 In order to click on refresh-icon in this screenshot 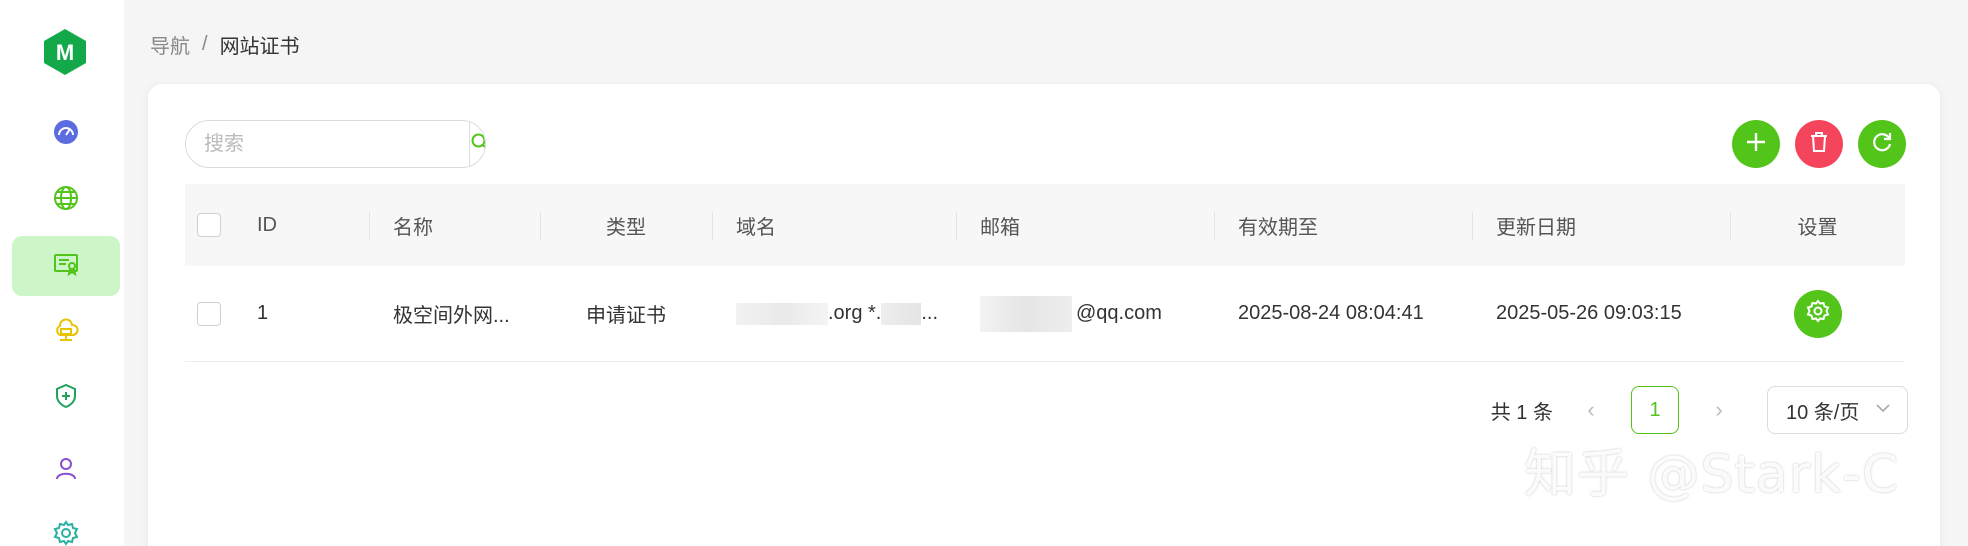, I will do `click(1882, 144)`.